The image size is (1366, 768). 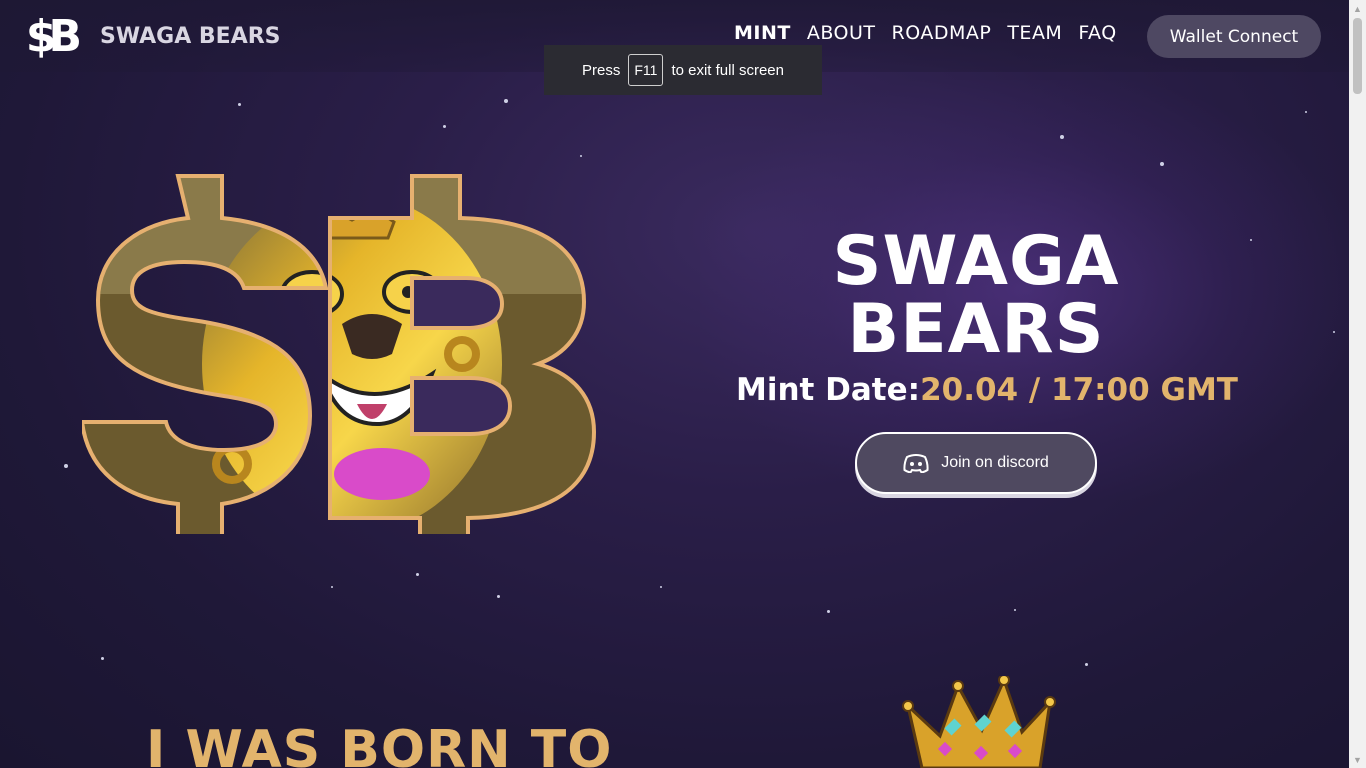 What do you see at coordinates (976, 261) in the screenshot?
I see `hero-title-line1: SWAGA` at bounding box center [976, 261].